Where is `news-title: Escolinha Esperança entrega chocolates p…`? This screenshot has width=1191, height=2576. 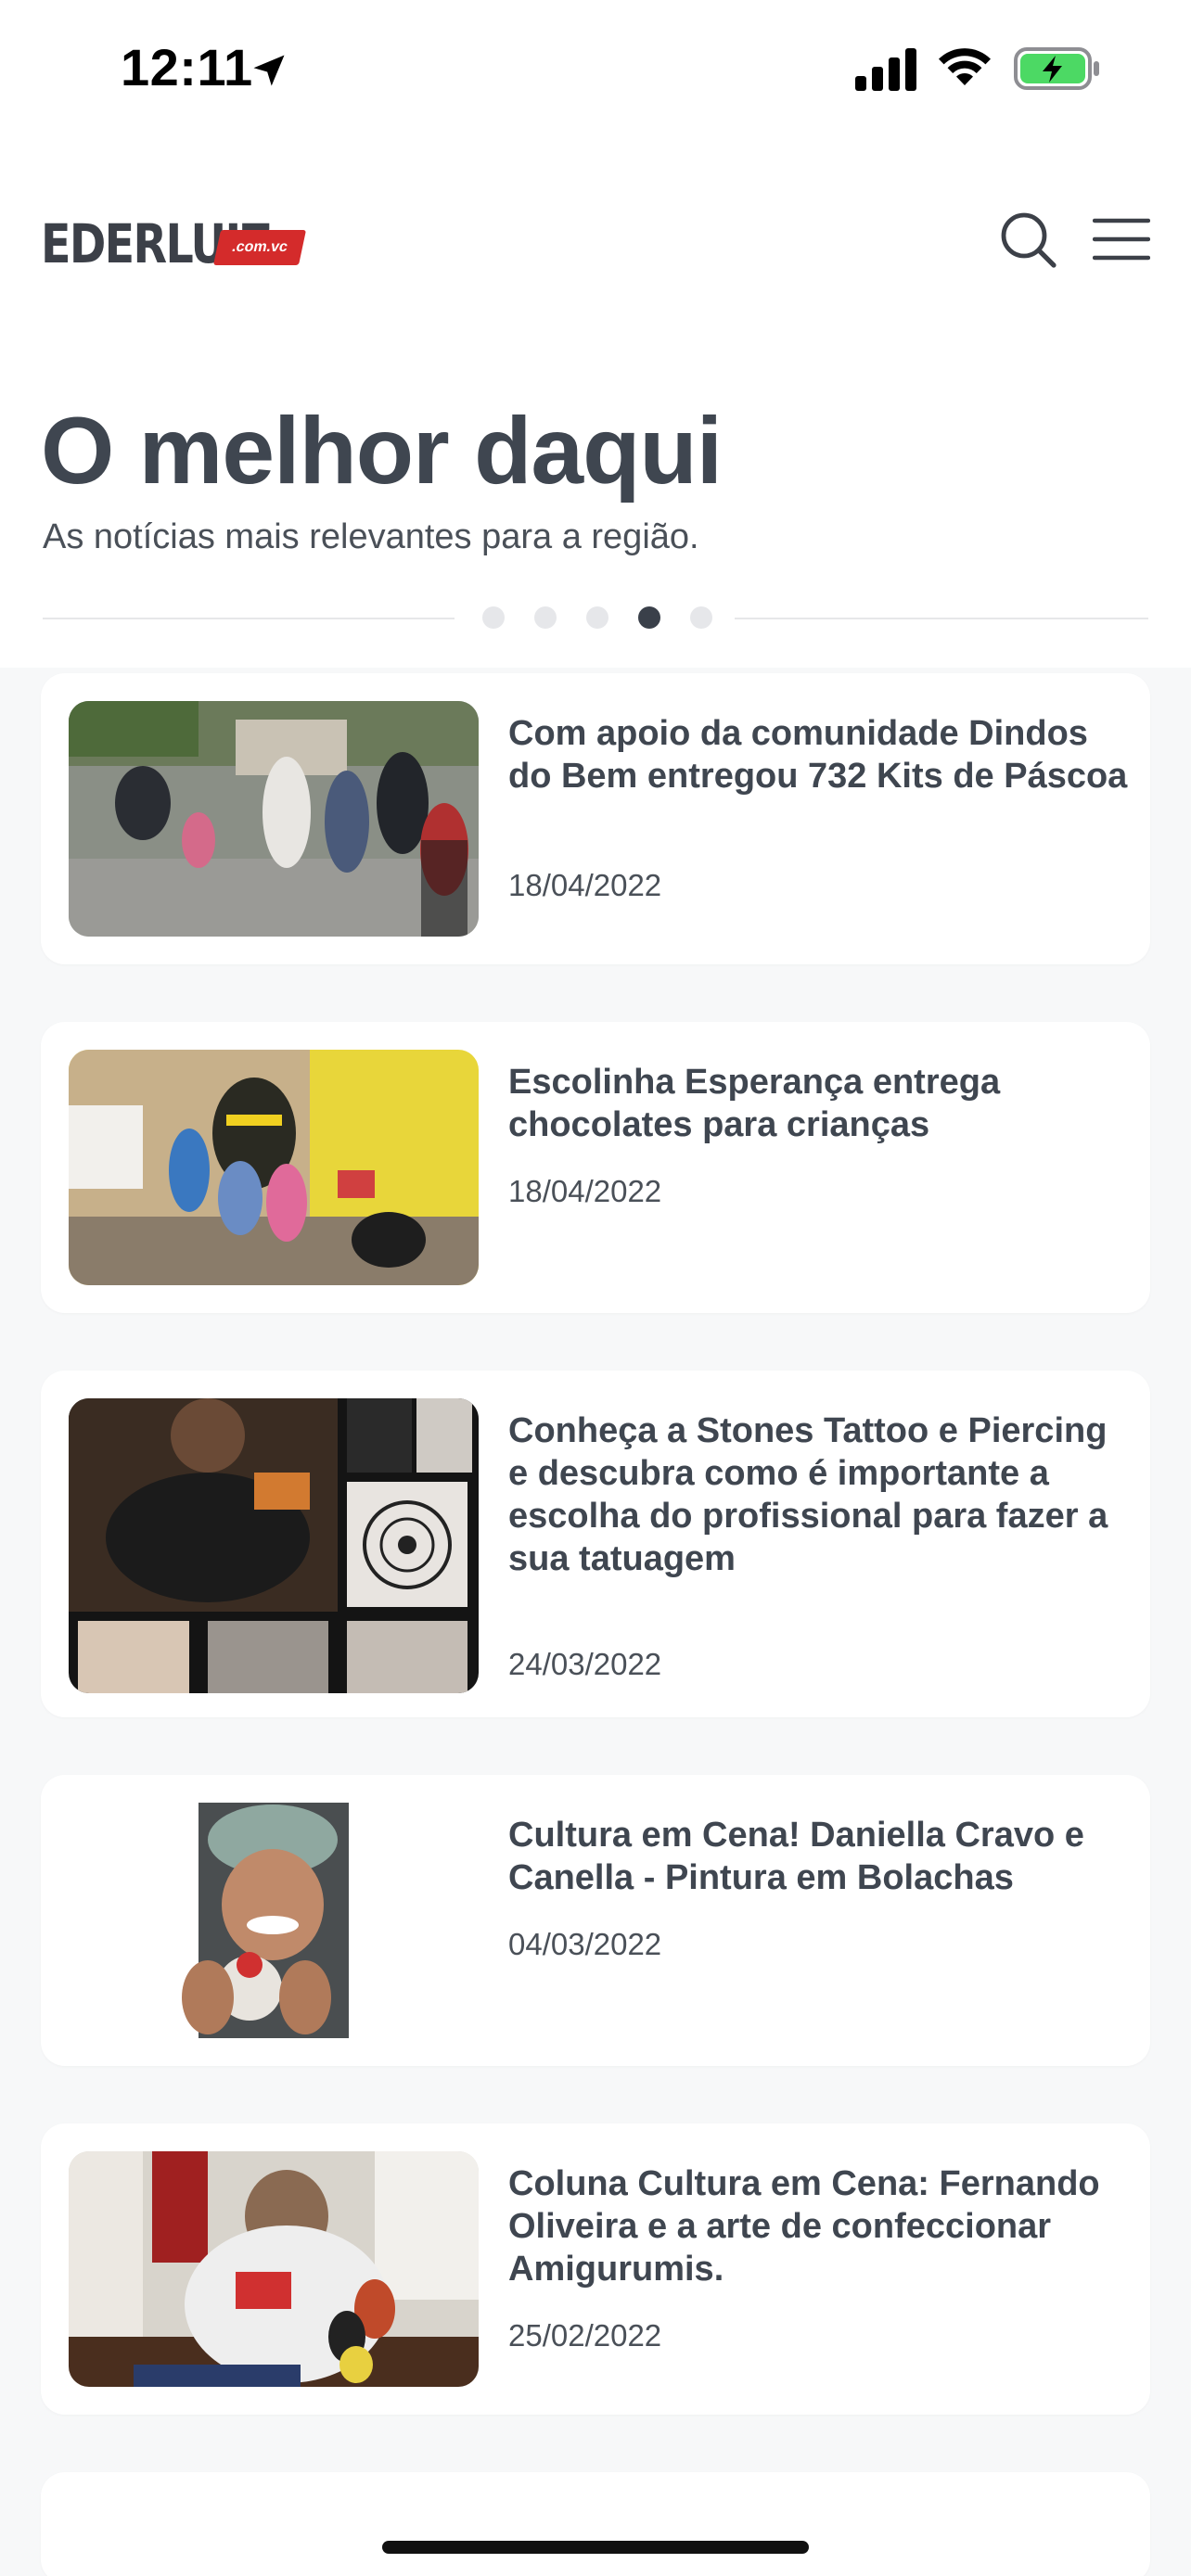
news-title: Escolinha Esperança entrega chocolates p… is located at coordinates (819, 1103).